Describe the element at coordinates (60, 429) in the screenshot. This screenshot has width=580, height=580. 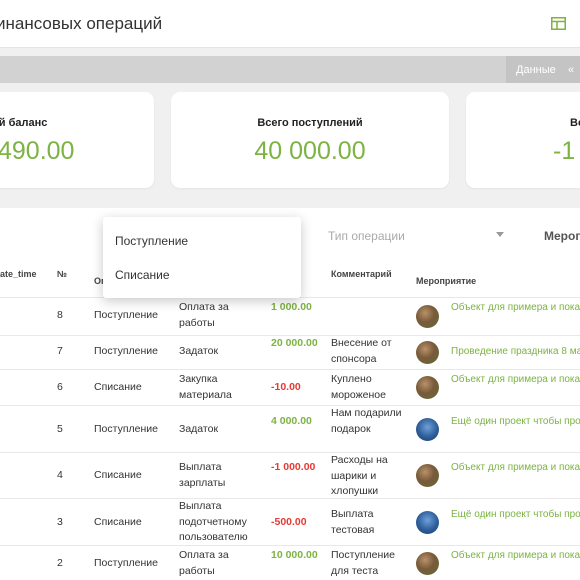
I see `row-num: 5` at that location.